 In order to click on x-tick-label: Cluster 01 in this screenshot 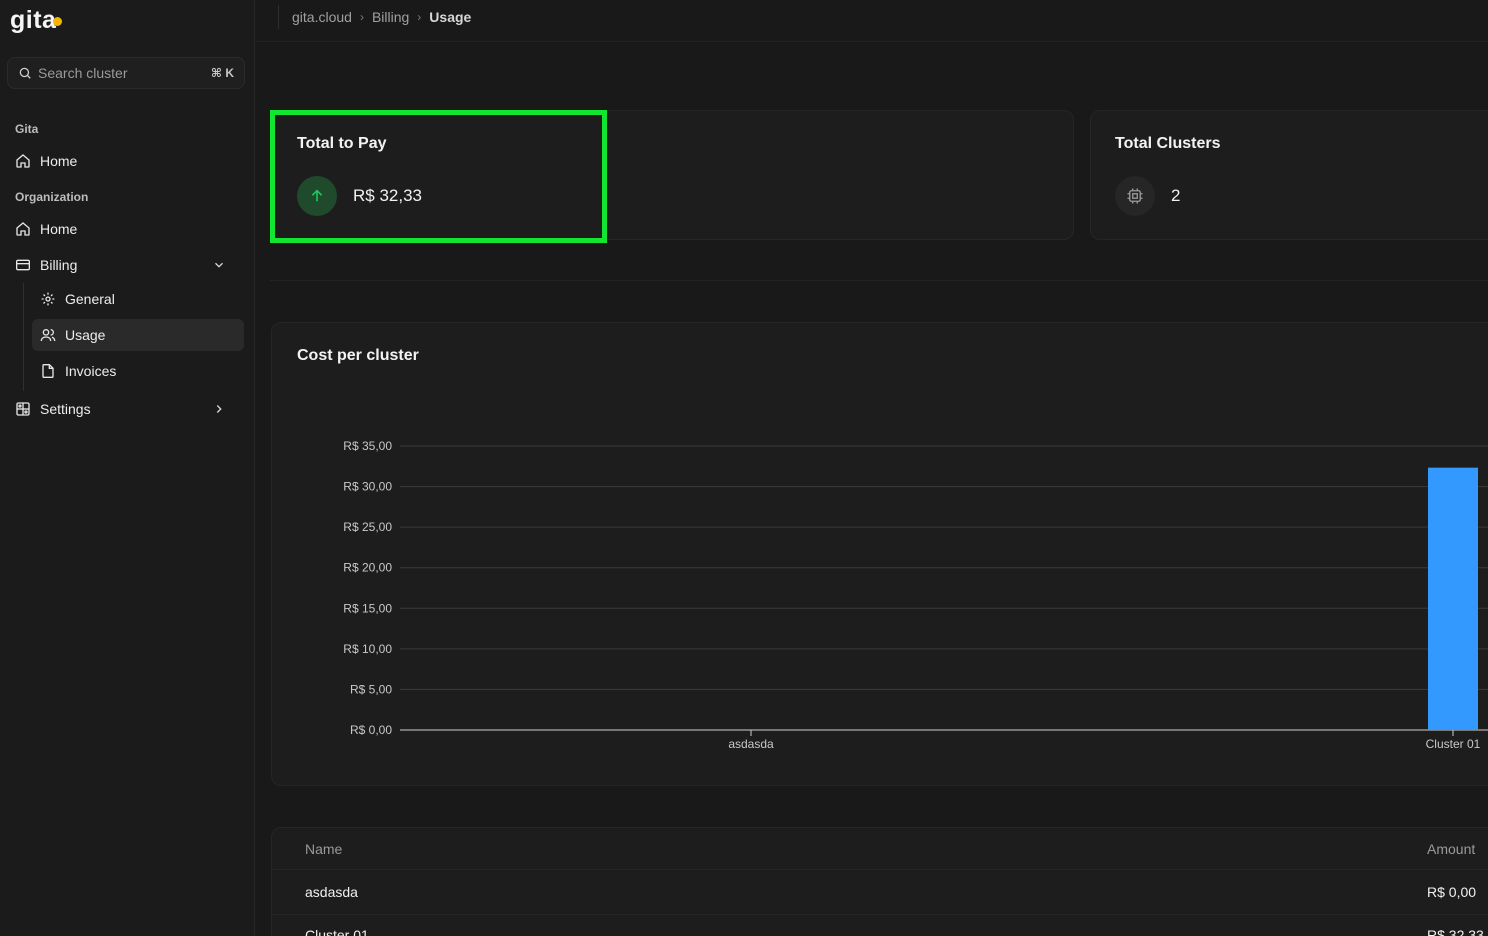, I will do `click(1453, 744)`.